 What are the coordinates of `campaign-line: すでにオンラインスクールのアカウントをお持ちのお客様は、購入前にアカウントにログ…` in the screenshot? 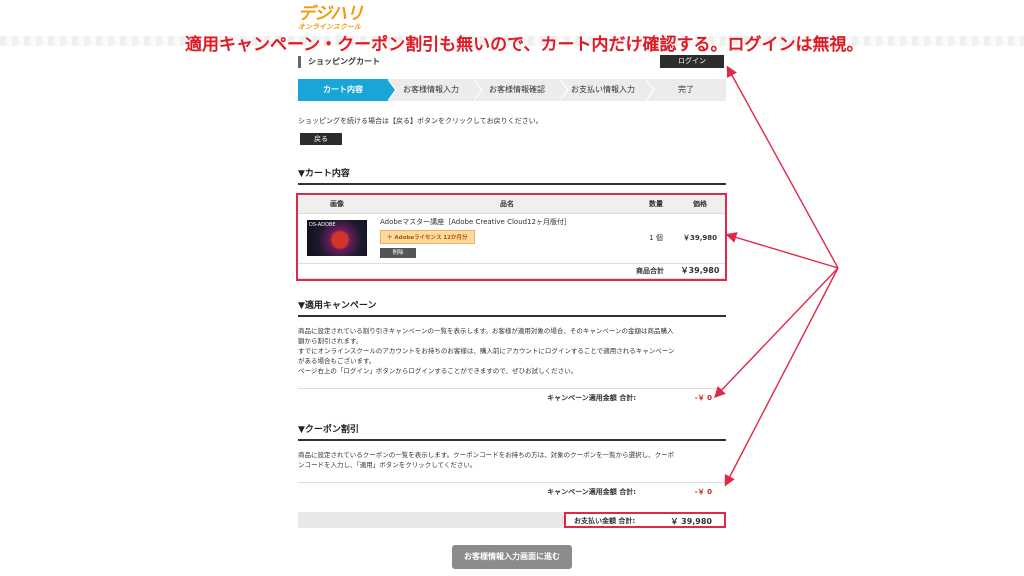 It's located at (486, 351).